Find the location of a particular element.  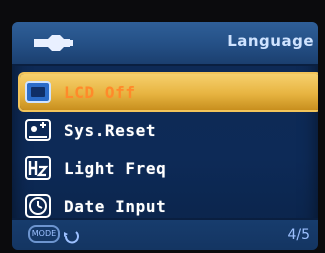

page-indicator: 4/5 is located at coordinates (298, 235).